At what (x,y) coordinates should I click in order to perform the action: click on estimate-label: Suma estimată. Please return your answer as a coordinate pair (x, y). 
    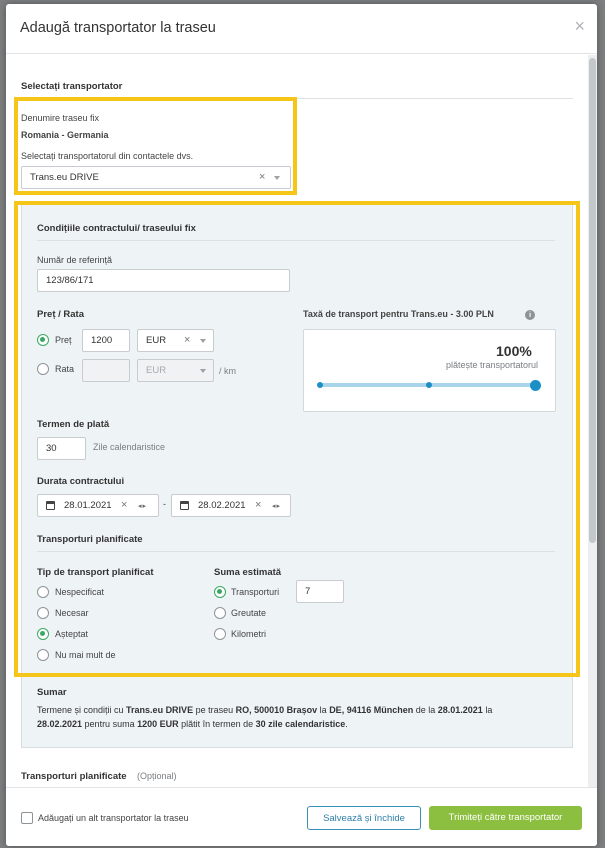
    Looking at the image, I should click on (248, 572).